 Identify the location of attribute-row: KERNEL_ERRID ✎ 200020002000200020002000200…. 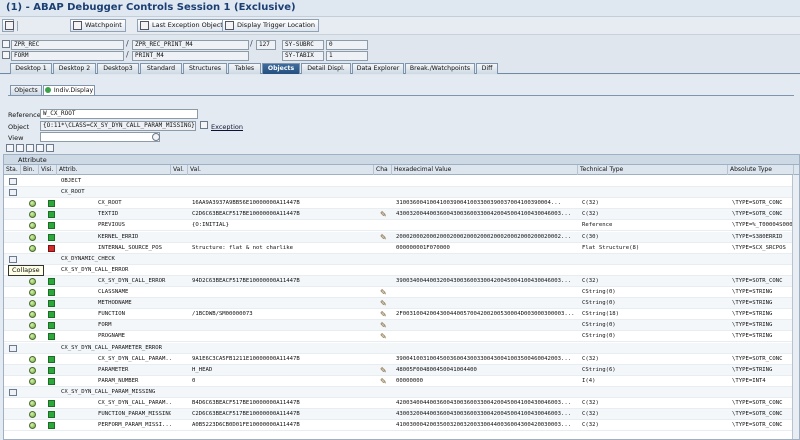
(401, 237).